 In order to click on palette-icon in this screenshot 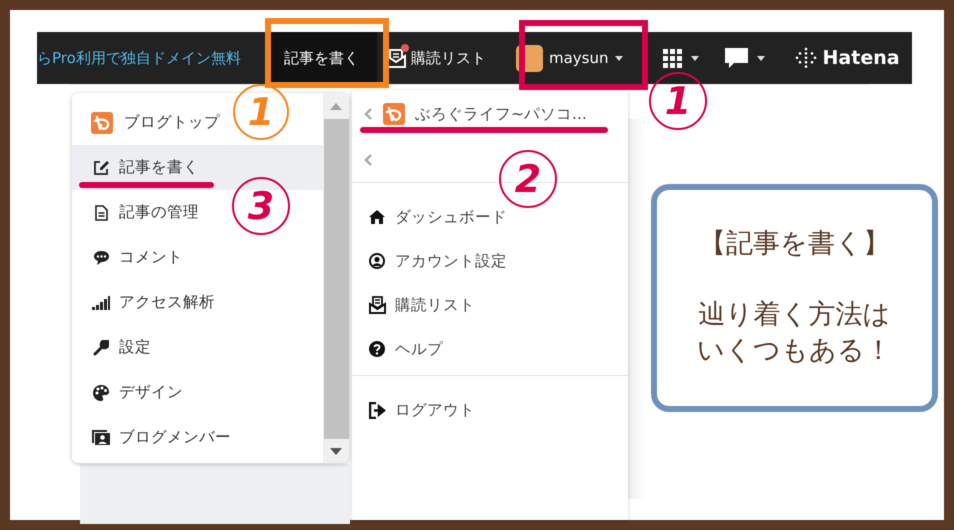, I will do `click(101, 392)`.